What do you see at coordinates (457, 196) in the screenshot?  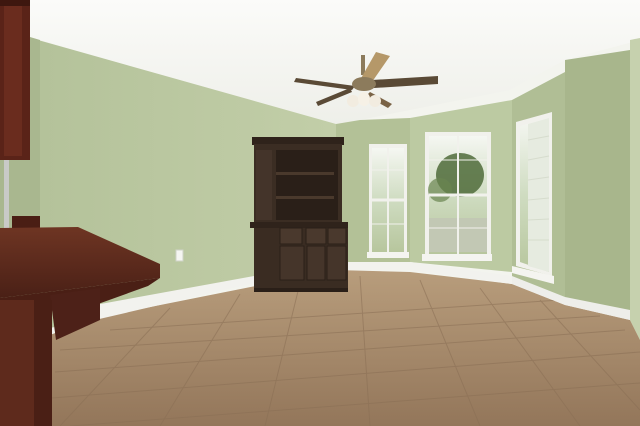 I see `window-center` at bounding box center [457, 196].